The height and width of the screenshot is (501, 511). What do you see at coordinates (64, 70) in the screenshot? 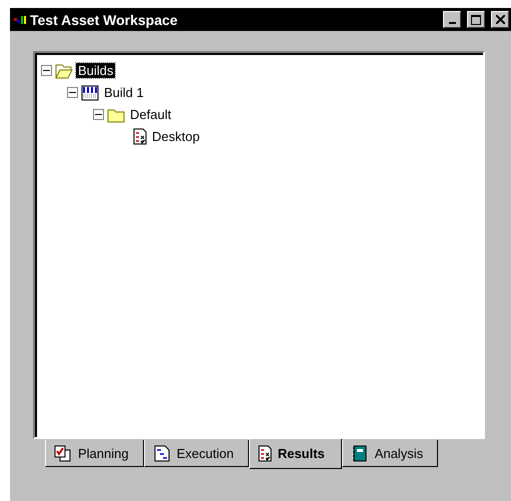
I see `open-folder-icon` at bounding box center [64, 70].